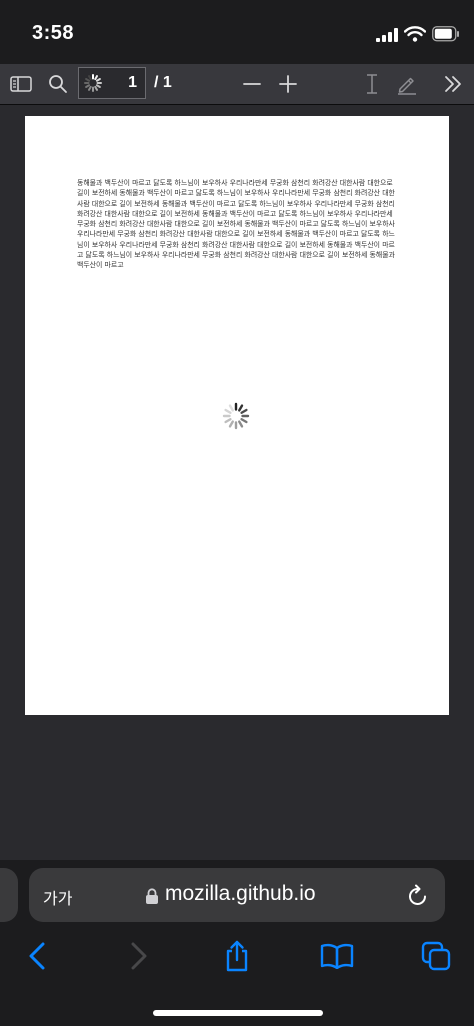 The width and height of the screenshot is (474, 1026). I want to click on back-button, so click(37, 956).